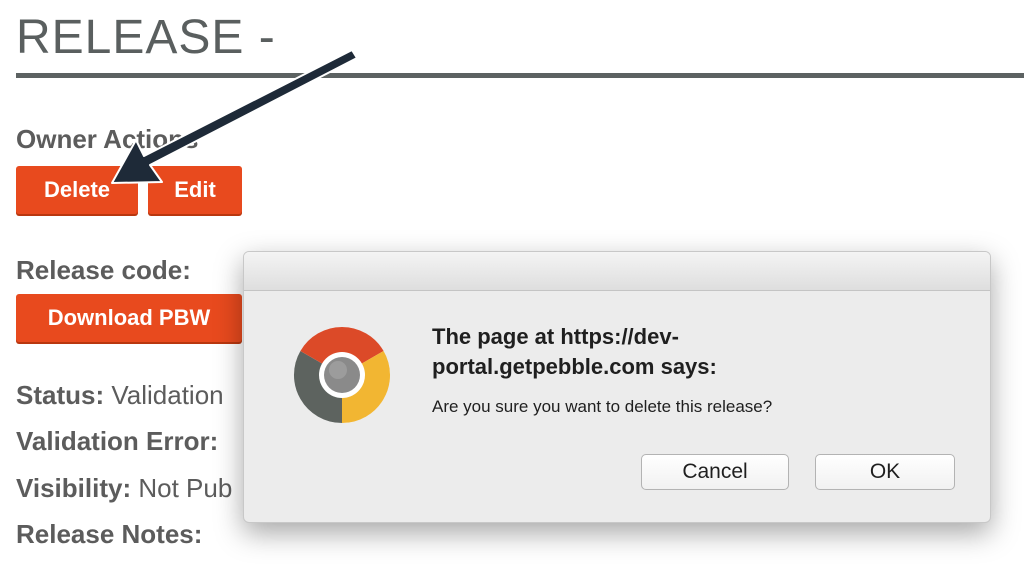  I want to click on release-notes-row: Release Notes:, so click(109, 534).